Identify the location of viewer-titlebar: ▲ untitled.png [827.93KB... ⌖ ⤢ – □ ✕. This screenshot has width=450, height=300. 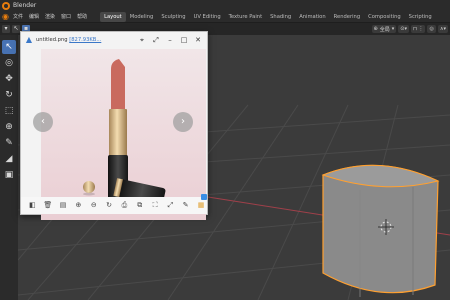
(114, 40).